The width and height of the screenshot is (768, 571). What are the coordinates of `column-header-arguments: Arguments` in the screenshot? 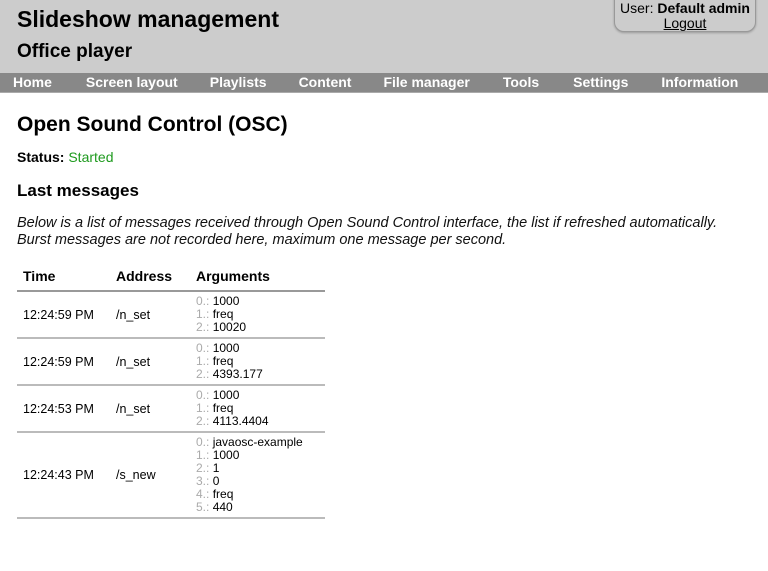 It's located at (257, 276).